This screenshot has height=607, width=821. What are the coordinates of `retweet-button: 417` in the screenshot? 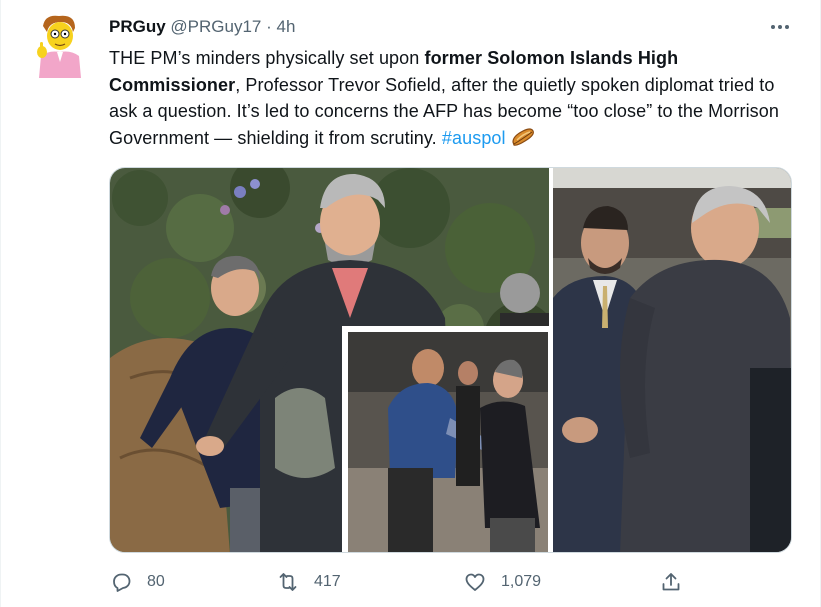 It's located at (308, 582).